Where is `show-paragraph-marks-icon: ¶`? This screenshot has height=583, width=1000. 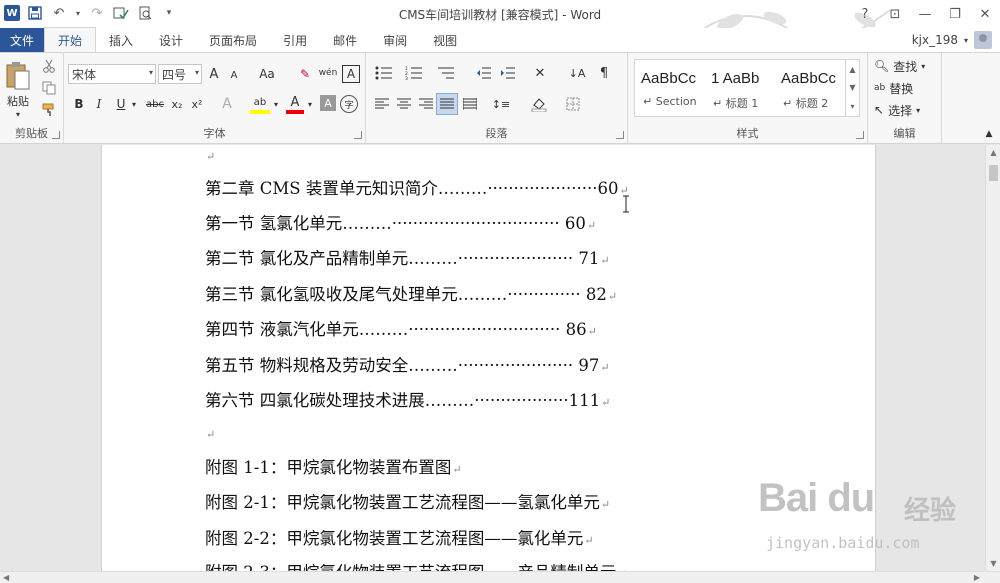 show-paragraph-marks-icon: ¶ is located at coordinates (604, 73).